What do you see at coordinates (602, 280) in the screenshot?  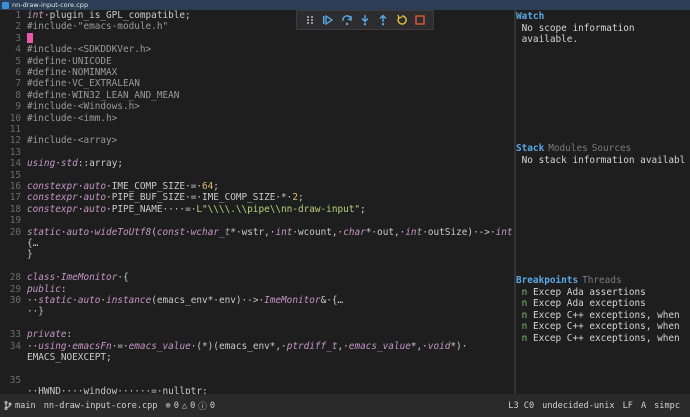 I see `tab-threads: Threads` at bounding box center [602, 280].